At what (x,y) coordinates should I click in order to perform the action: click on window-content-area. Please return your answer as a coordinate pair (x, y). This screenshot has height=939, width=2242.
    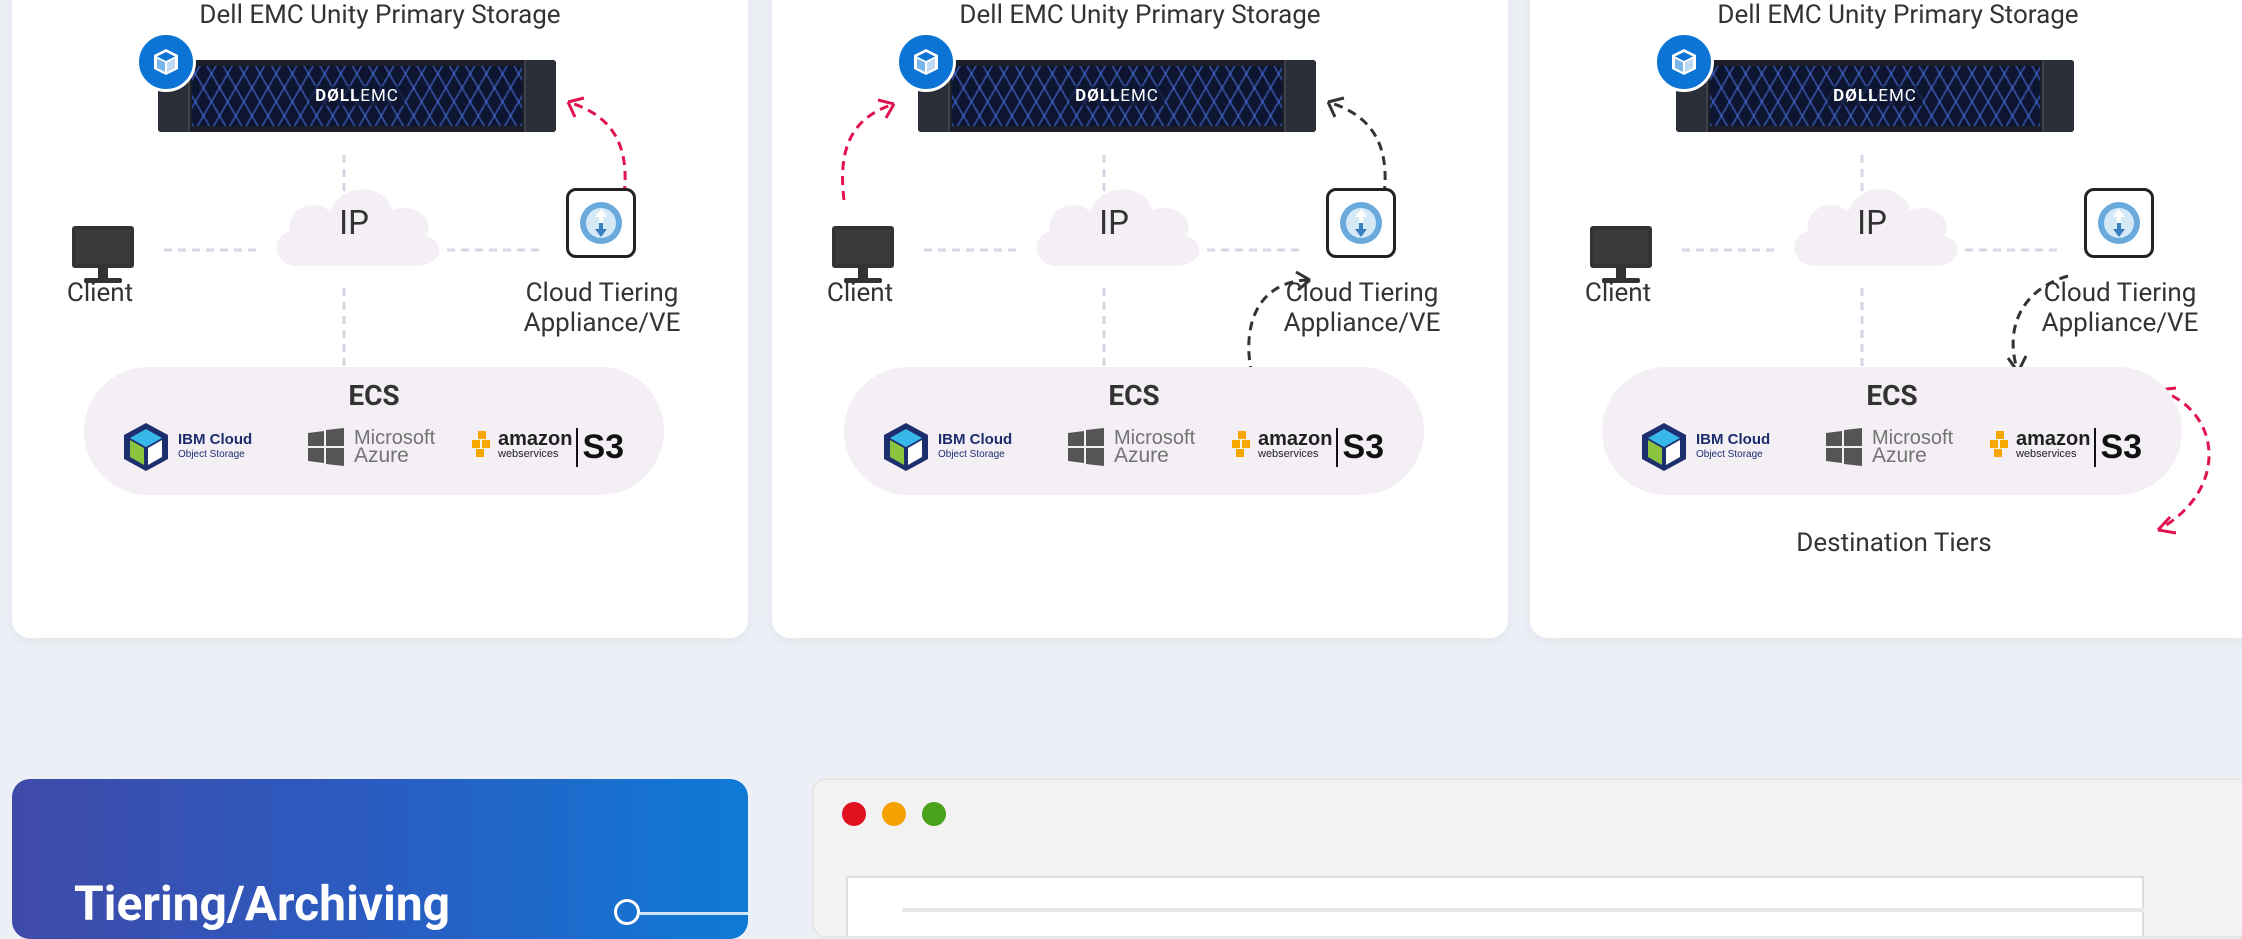
    Looking at the image, I should click on (1495, 906).